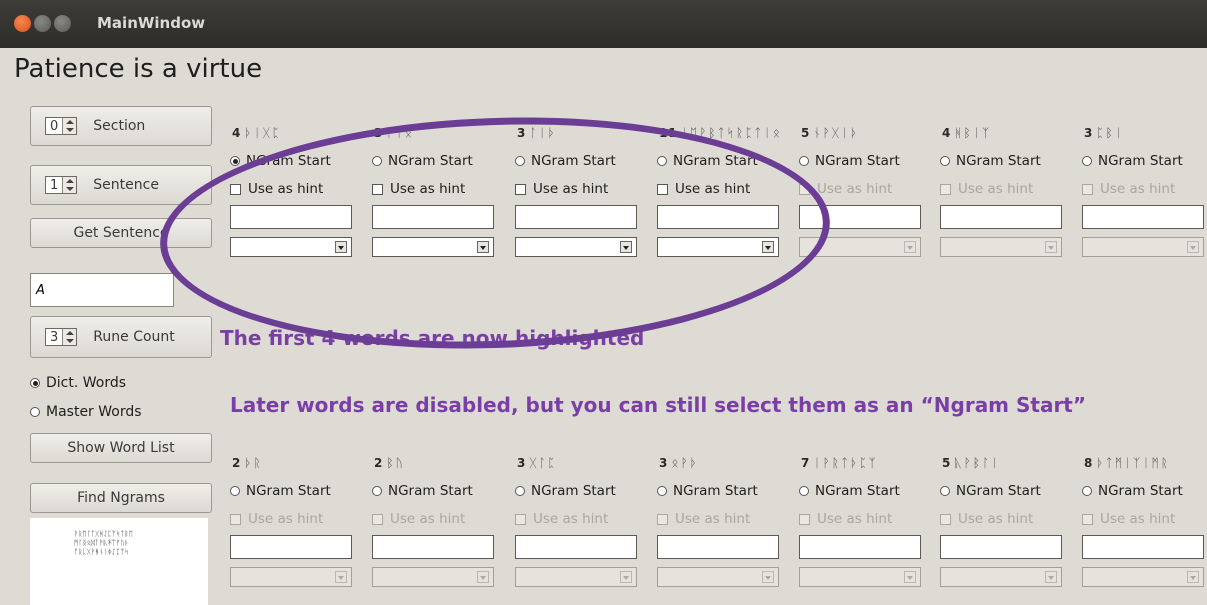  Describe the element at coordinates (389, 463) in the screenshot. I see `word-header: 2 ᛒᚢ` at that location.